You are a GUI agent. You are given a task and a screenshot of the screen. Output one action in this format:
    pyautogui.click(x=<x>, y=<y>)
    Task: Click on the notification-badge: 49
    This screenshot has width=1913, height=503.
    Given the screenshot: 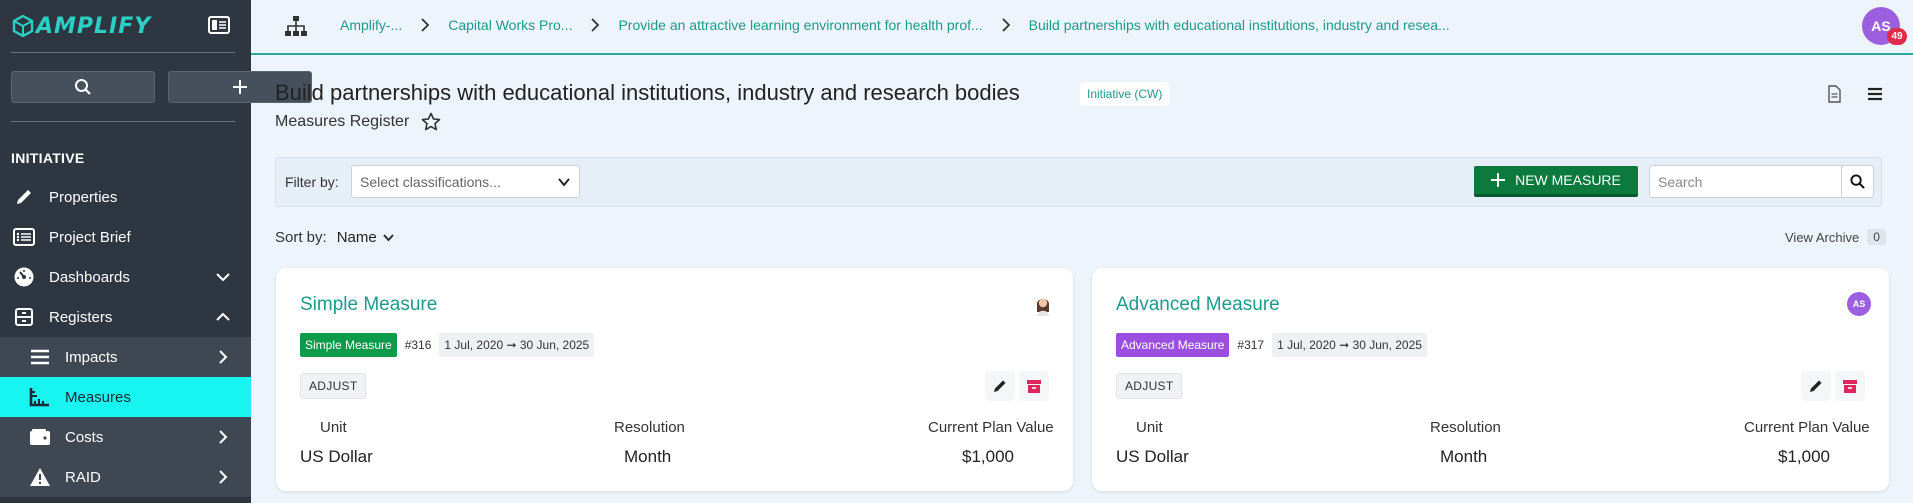 What is the action you would take?
    pyautogui.click(x=1897, y=36)
    